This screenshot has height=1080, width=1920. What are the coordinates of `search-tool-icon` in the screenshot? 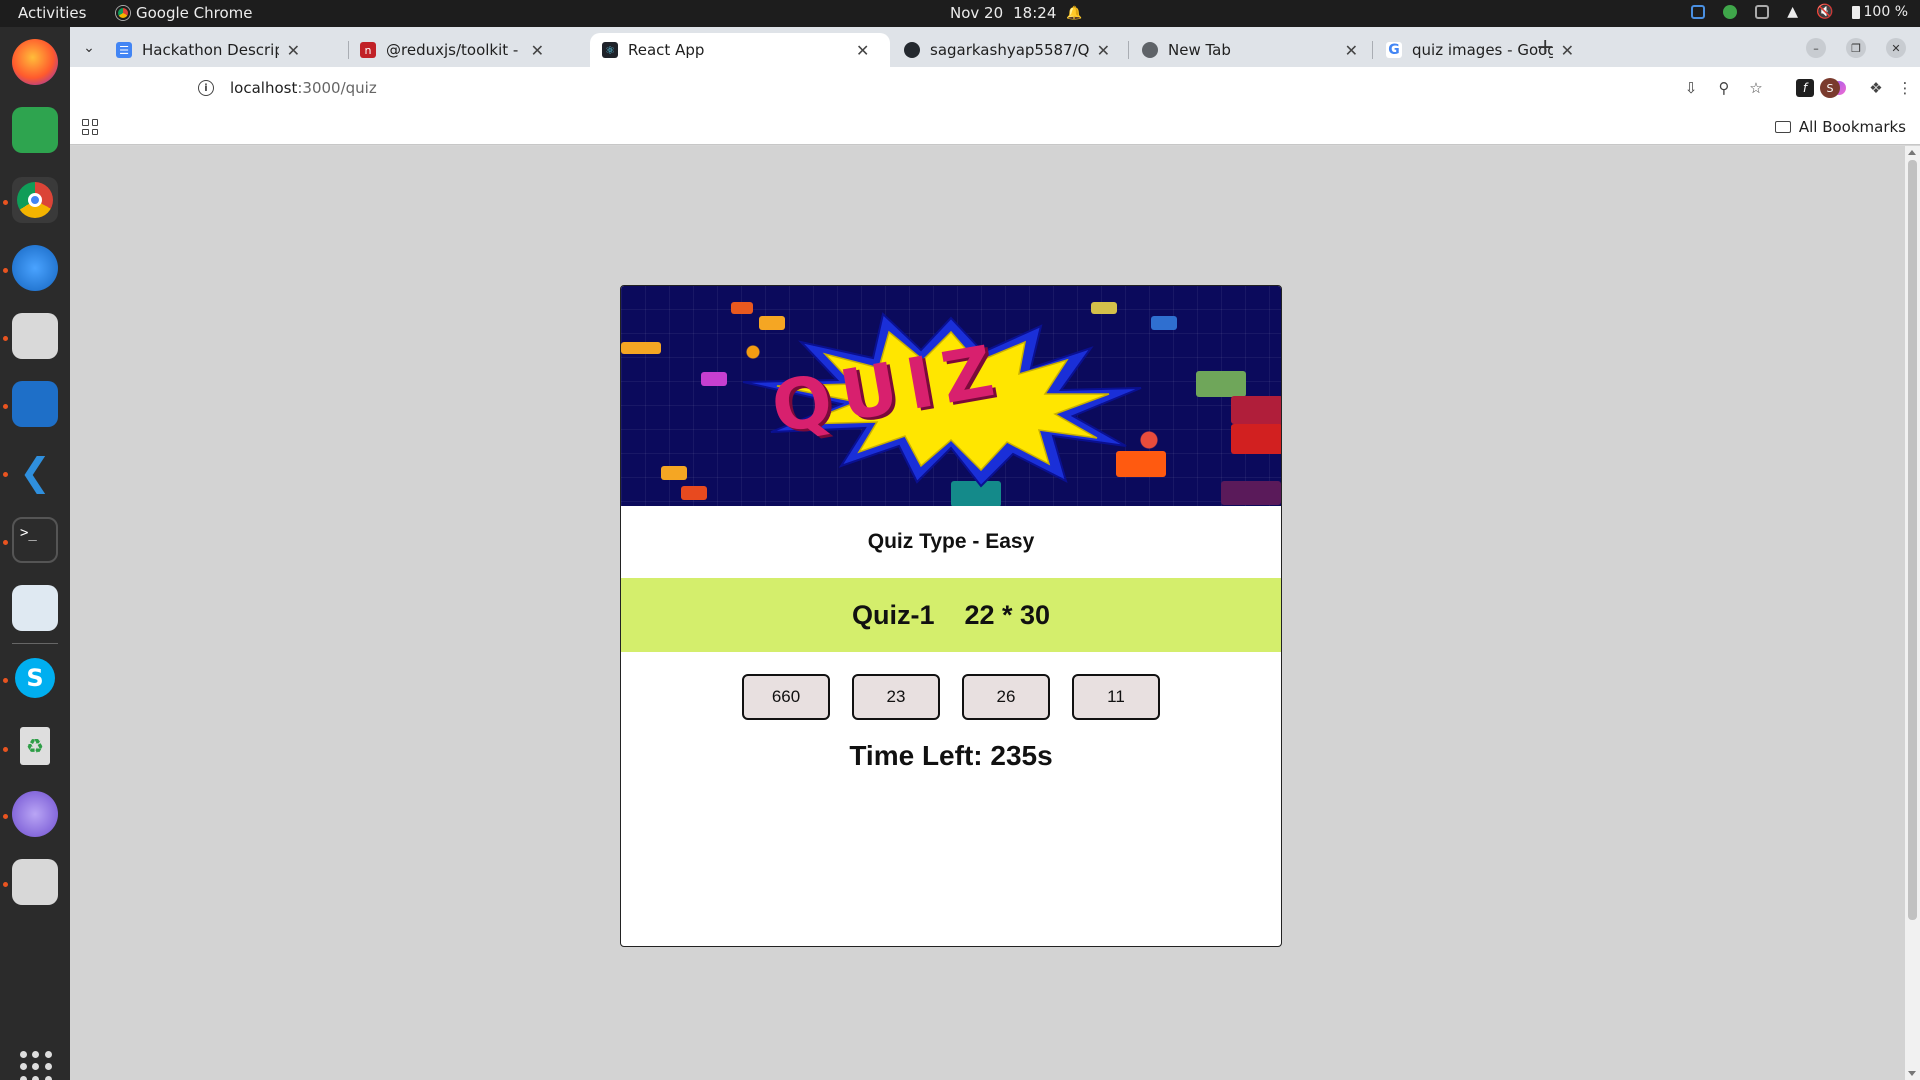 It's located at (35, 882).